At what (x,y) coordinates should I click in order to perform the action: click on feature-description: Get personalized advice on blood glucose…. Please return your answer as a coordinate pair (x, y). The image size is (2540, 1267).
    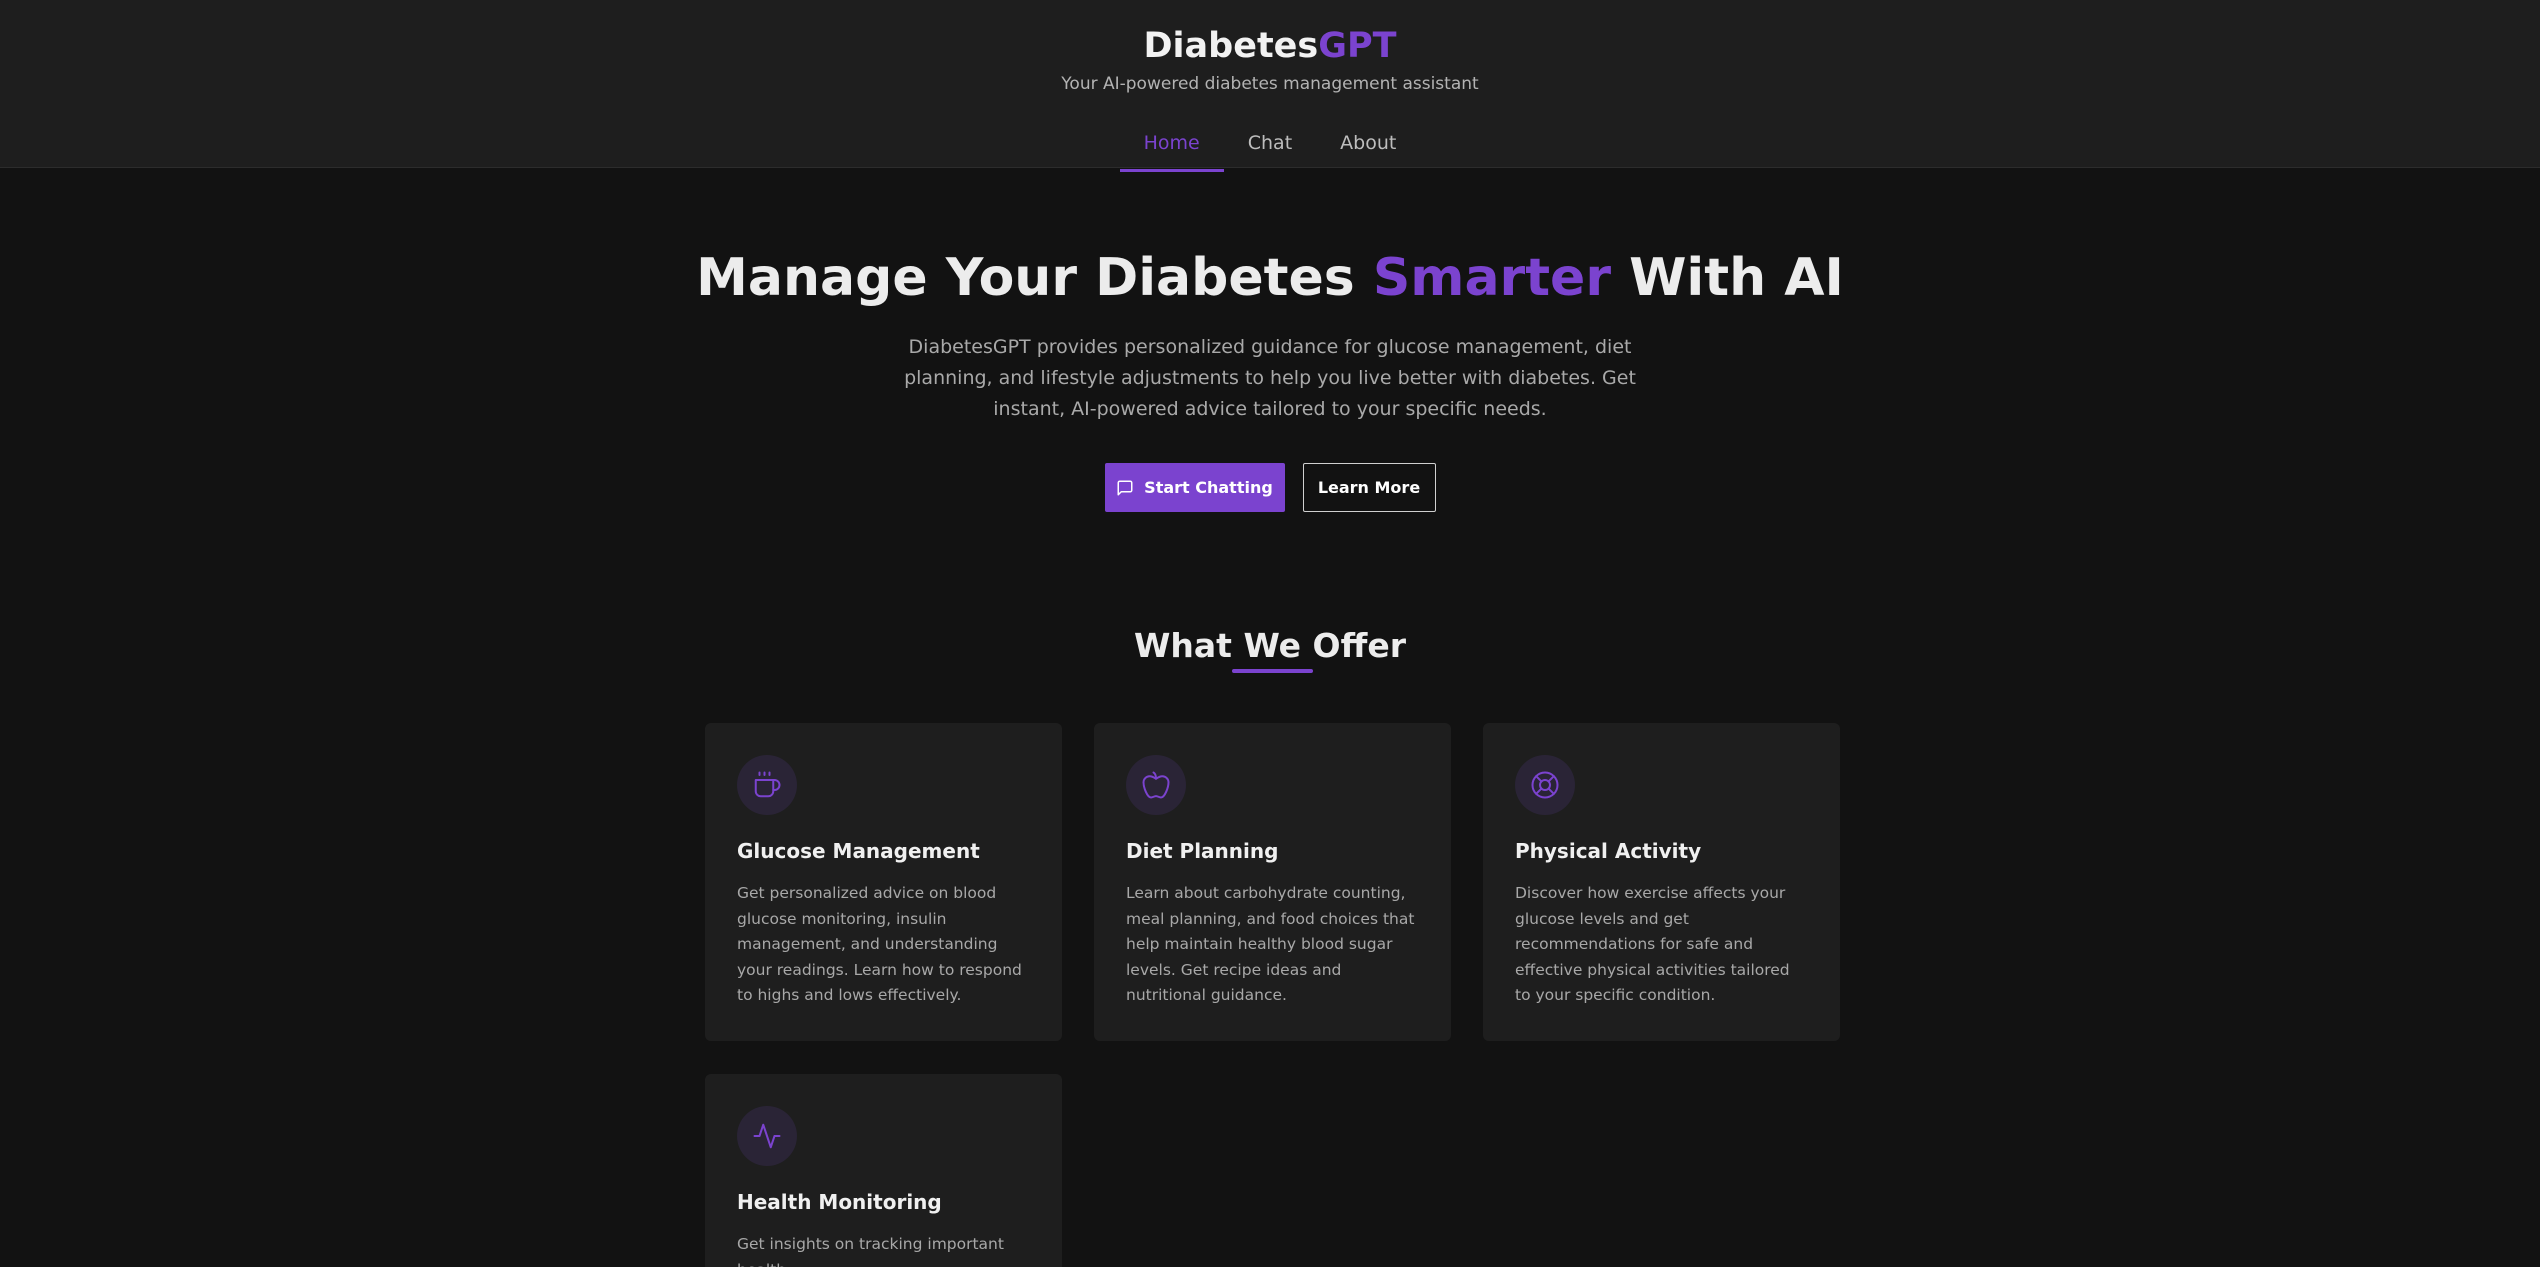
    Looking at the image, I should click on (879, 944).